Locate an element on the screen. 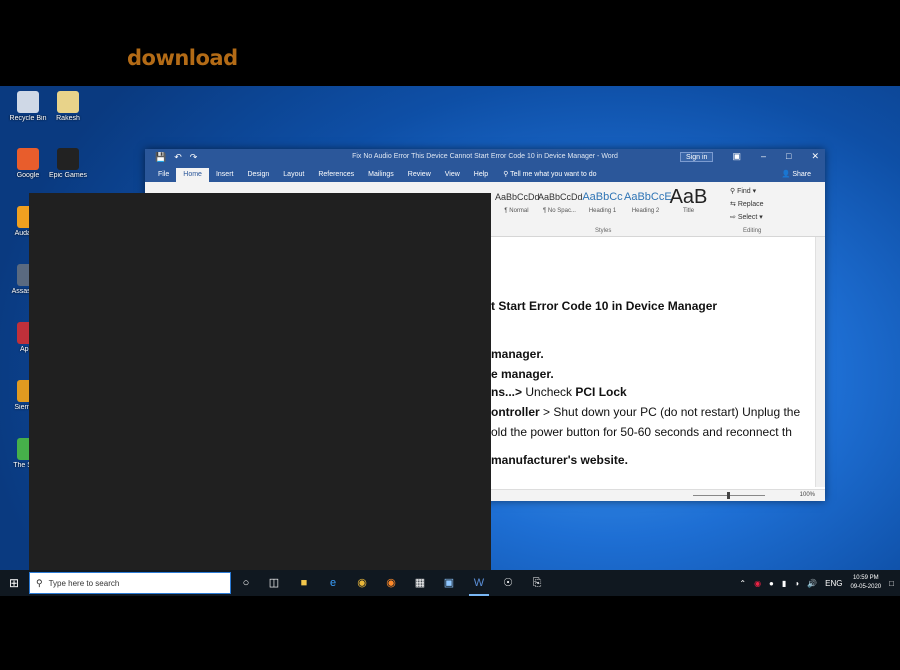 The height and width of the screenshot is (670, 900). style-sample: AaBbCc is located at coordinates (602, 197).